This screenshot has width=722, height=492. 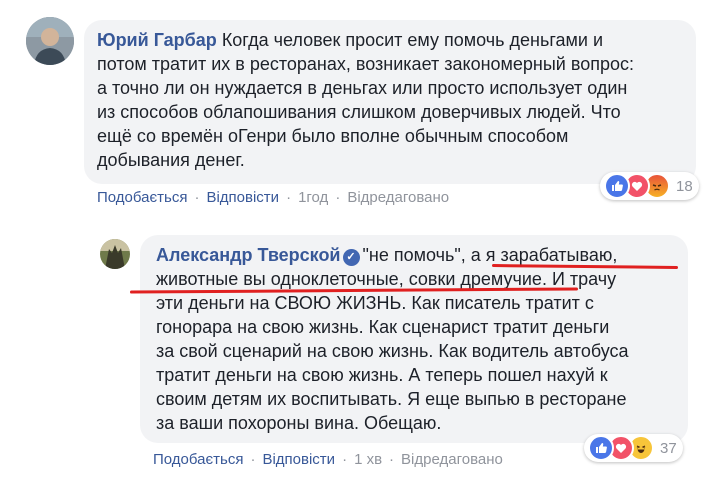 What do you see at coordinates (157, 40) in the screenshot?
I see `comment-author: Юрий Гарбар` at bounding box center [157, 40].